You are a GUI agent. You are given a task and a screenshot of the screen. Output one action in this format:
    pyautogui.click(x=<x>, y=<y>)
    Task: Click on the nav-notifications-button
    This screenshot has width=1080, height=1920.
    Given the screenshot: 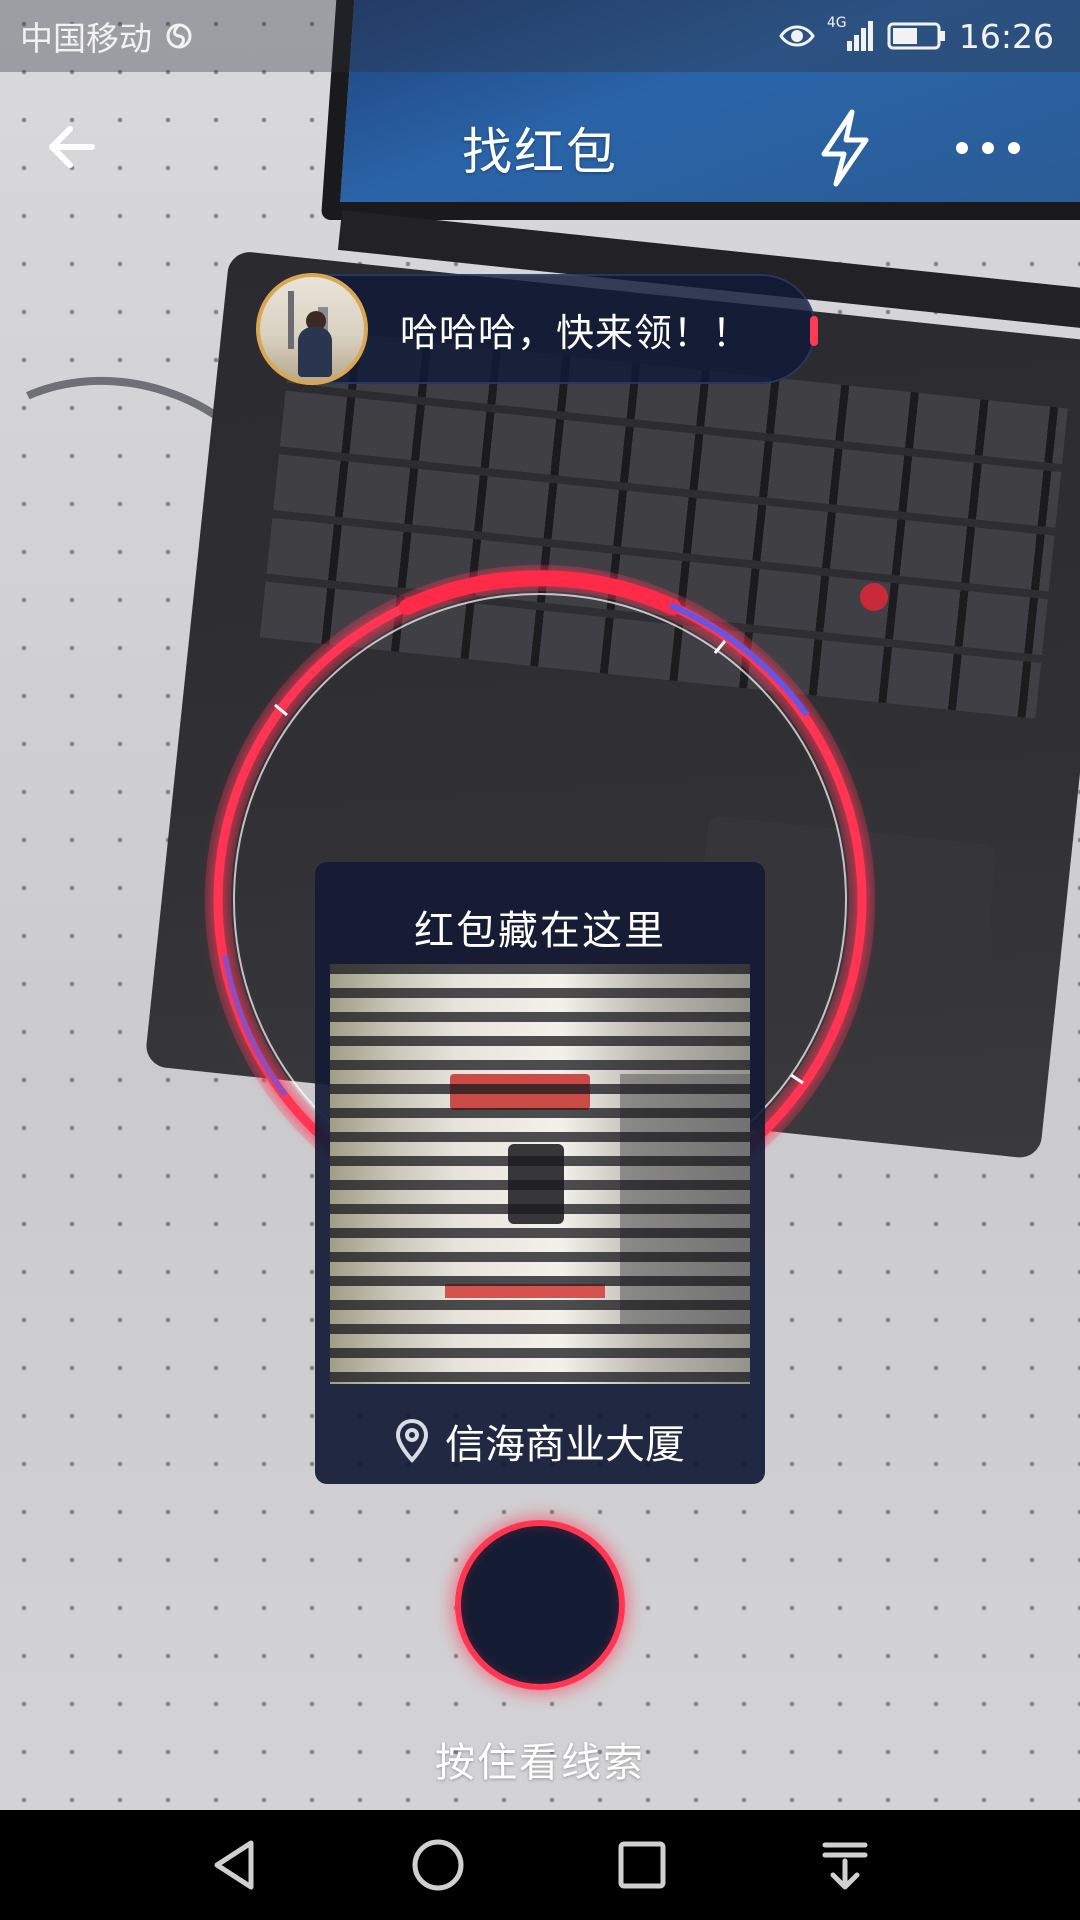 What is the action you would take?
    pyautogui.click(x=845, y=1865)
    